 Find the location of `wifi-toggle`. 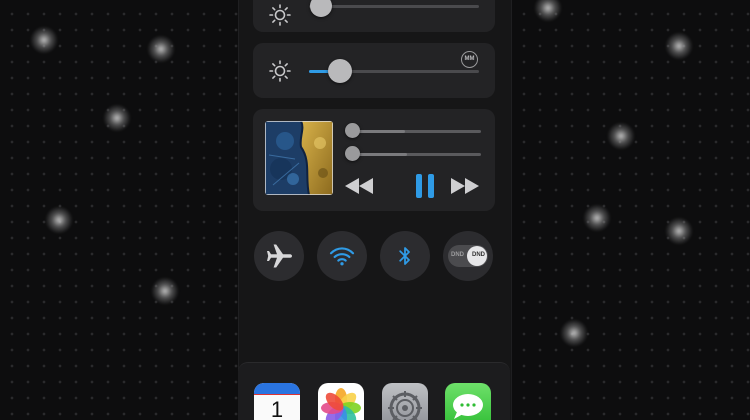

wifi-toggle is located at coordinates (342, 256).